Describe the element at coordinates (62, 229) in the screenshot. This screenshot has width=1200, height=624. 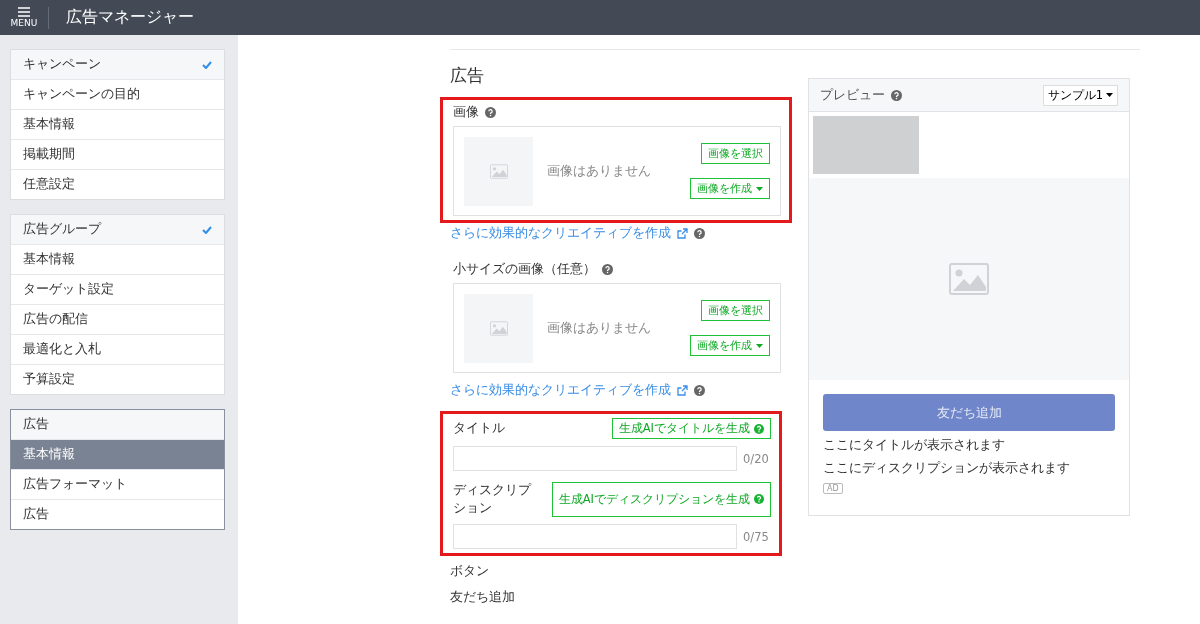
I see `group-title: 広告グループ` at that location.